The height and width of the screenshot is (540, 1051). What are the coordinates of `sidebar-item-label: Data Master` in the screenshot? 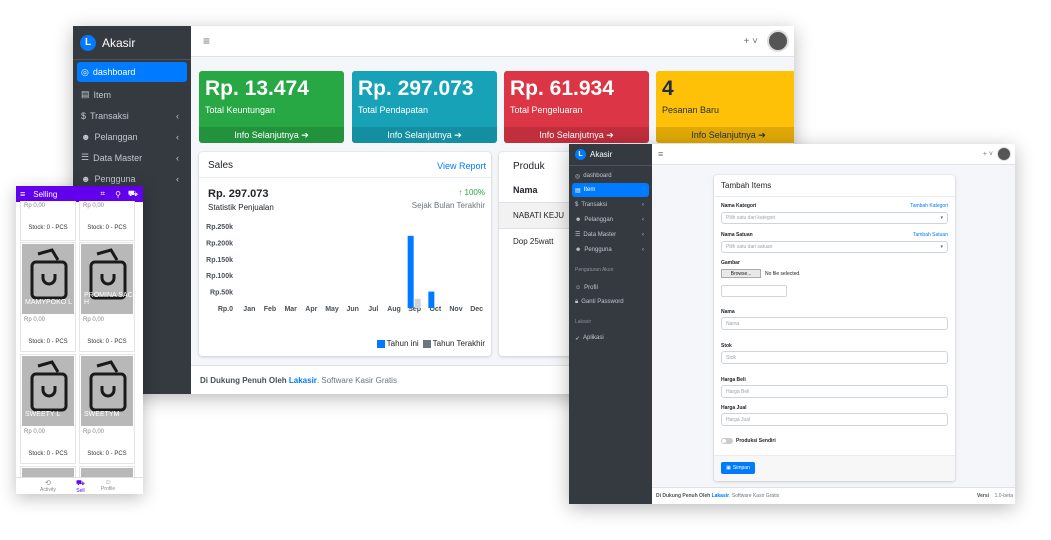 It's located at (118, 157).